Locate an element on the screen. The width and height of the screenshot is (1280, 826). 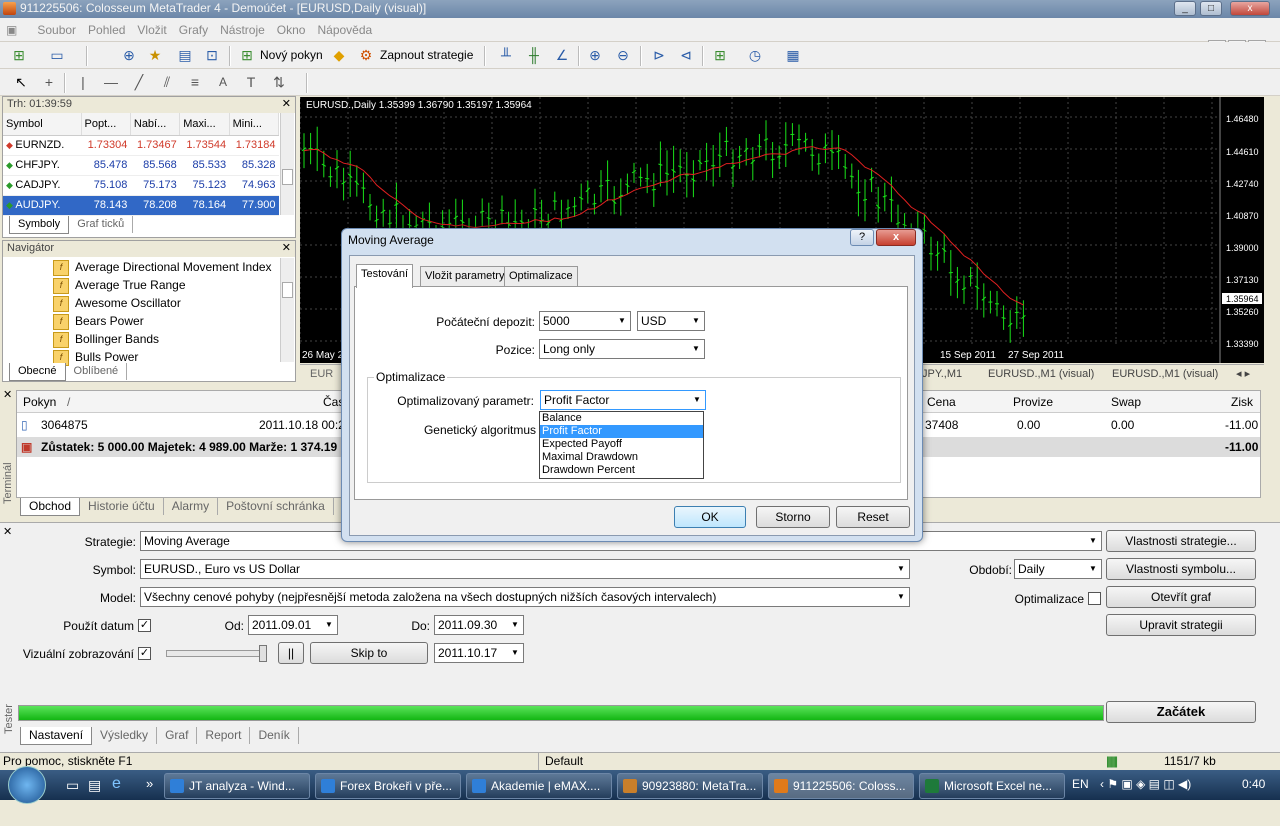
terminal-tab-3: Poštovní schránka is located at coordinates (276, 506).